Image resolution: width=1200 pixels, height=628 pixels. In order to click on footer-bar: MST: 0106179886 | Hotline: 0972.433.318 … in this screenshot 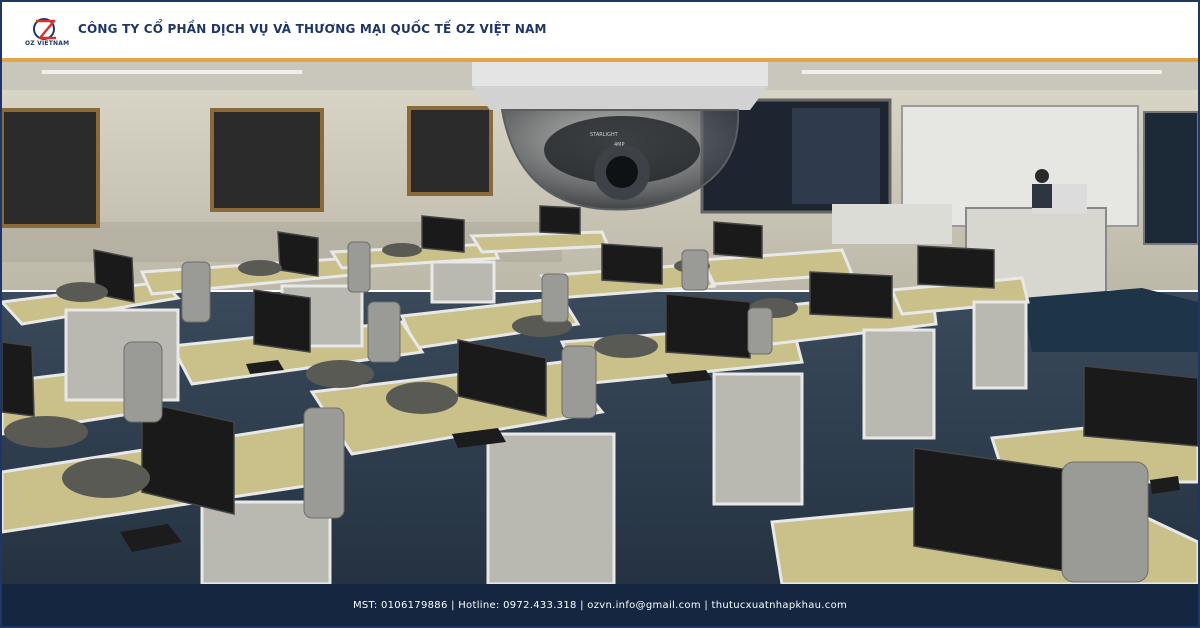, I will do `click(600, 605)`.